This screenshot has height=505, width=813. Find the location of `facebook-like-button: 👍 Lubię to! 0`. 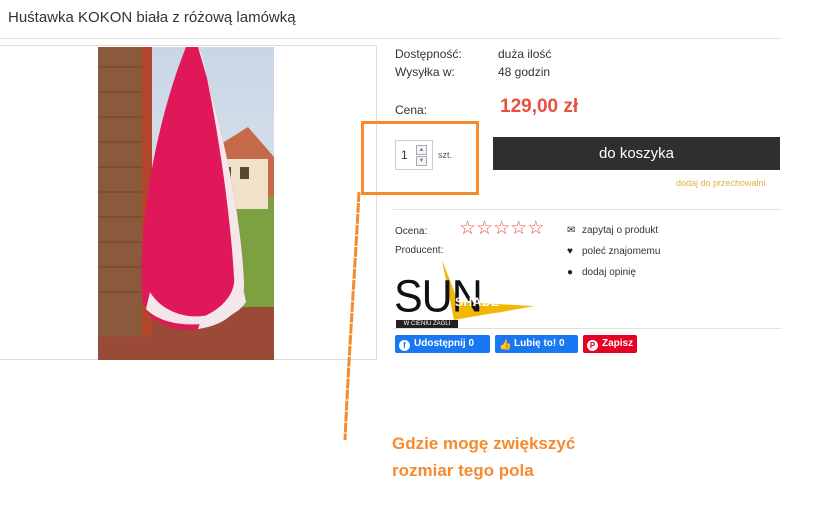

facebook-like-button: 👍 Lubię to! 0 is located at coordinates (536, 344).